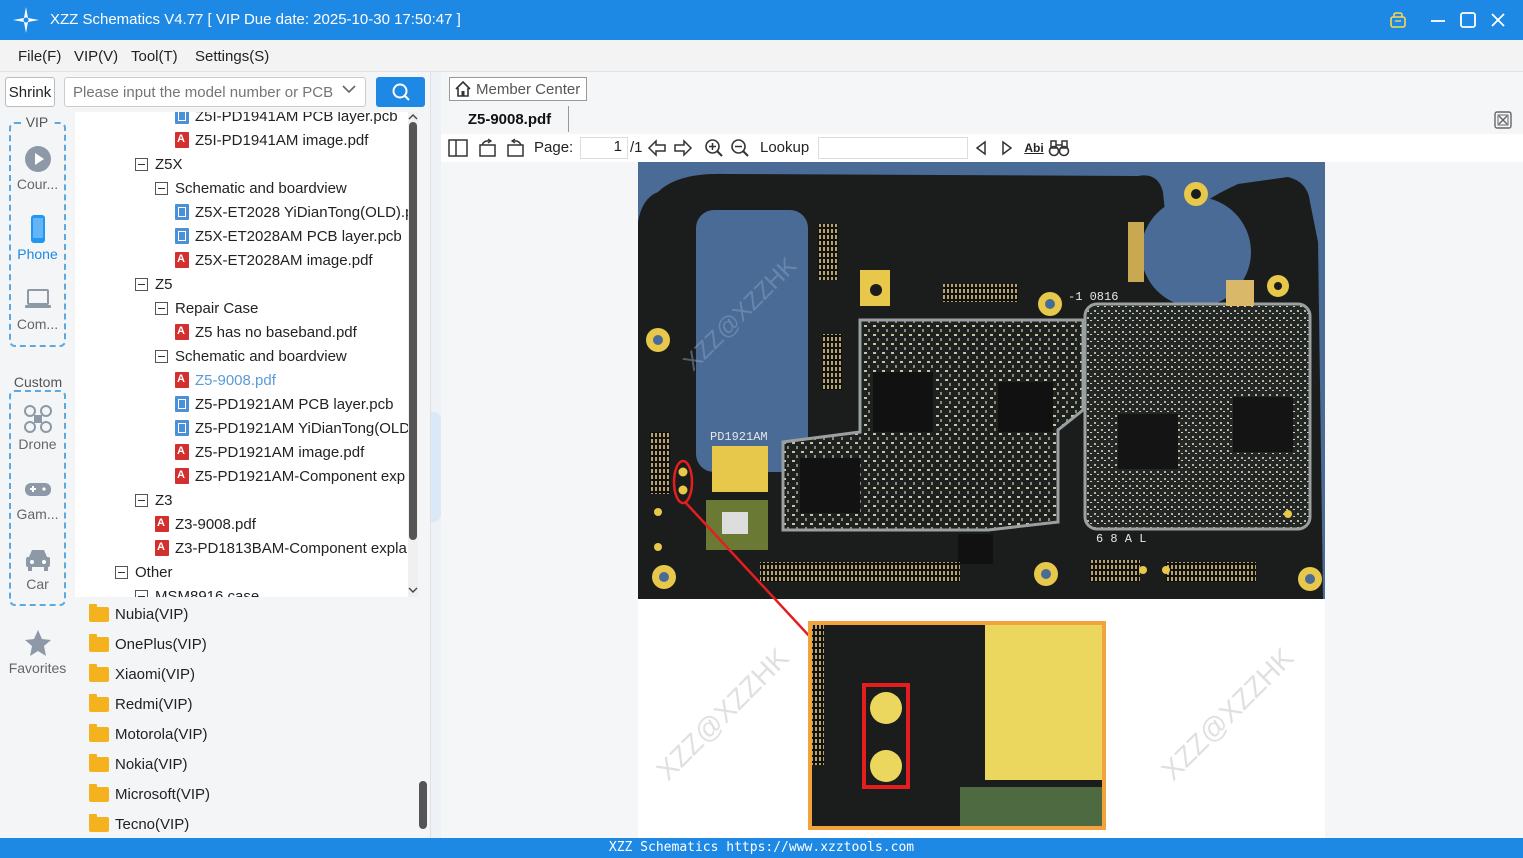 The height and width of the screenshot is (858, 1523). Describe the element at coordinates (99, 762) in the screenshot. I see `folder-icon` at that location.